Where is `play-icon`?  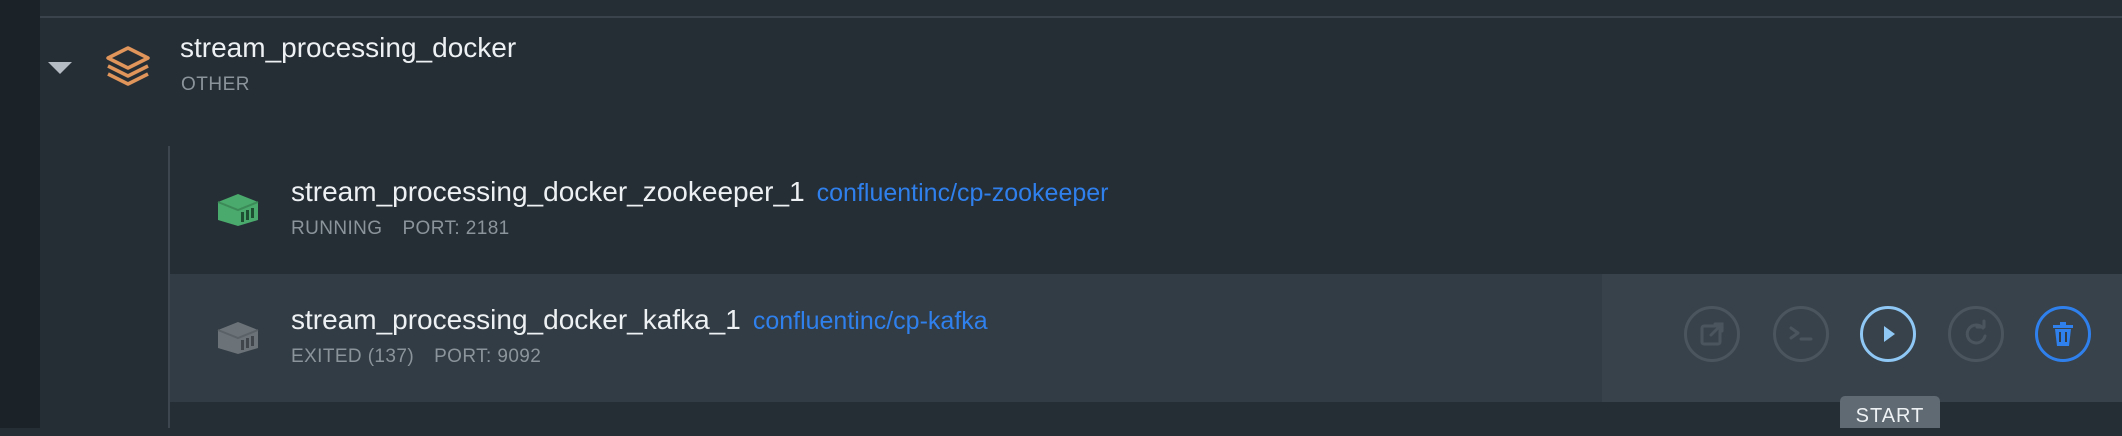
play-icon is located at coordinates (1889, 334).